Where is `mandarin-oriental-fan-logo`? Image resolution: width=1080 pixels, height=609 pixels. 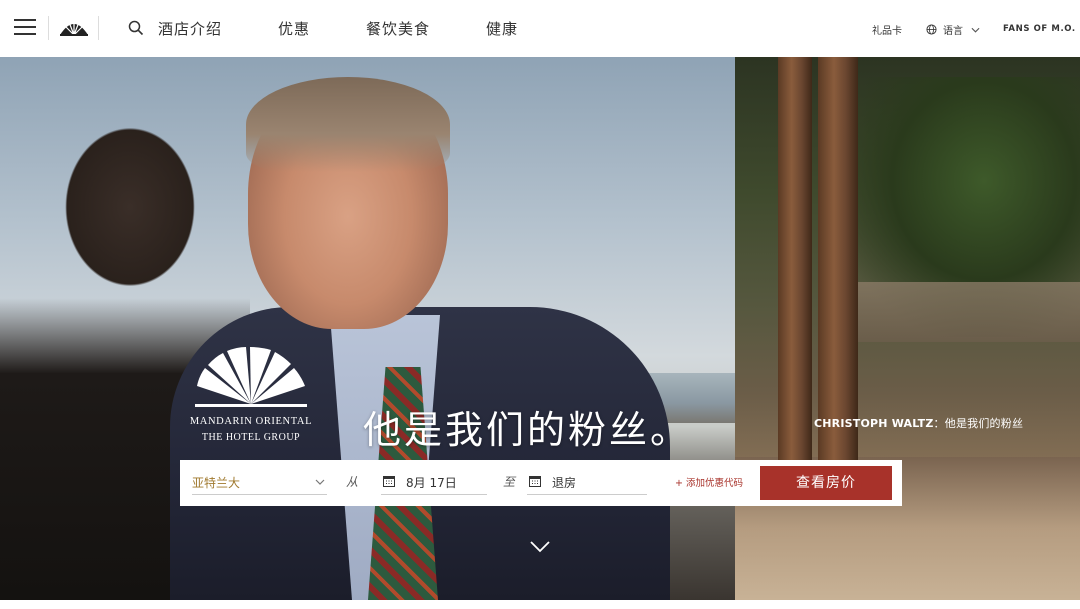 mandarin-oriental-fan-logo is located at coordinates (251, 377).